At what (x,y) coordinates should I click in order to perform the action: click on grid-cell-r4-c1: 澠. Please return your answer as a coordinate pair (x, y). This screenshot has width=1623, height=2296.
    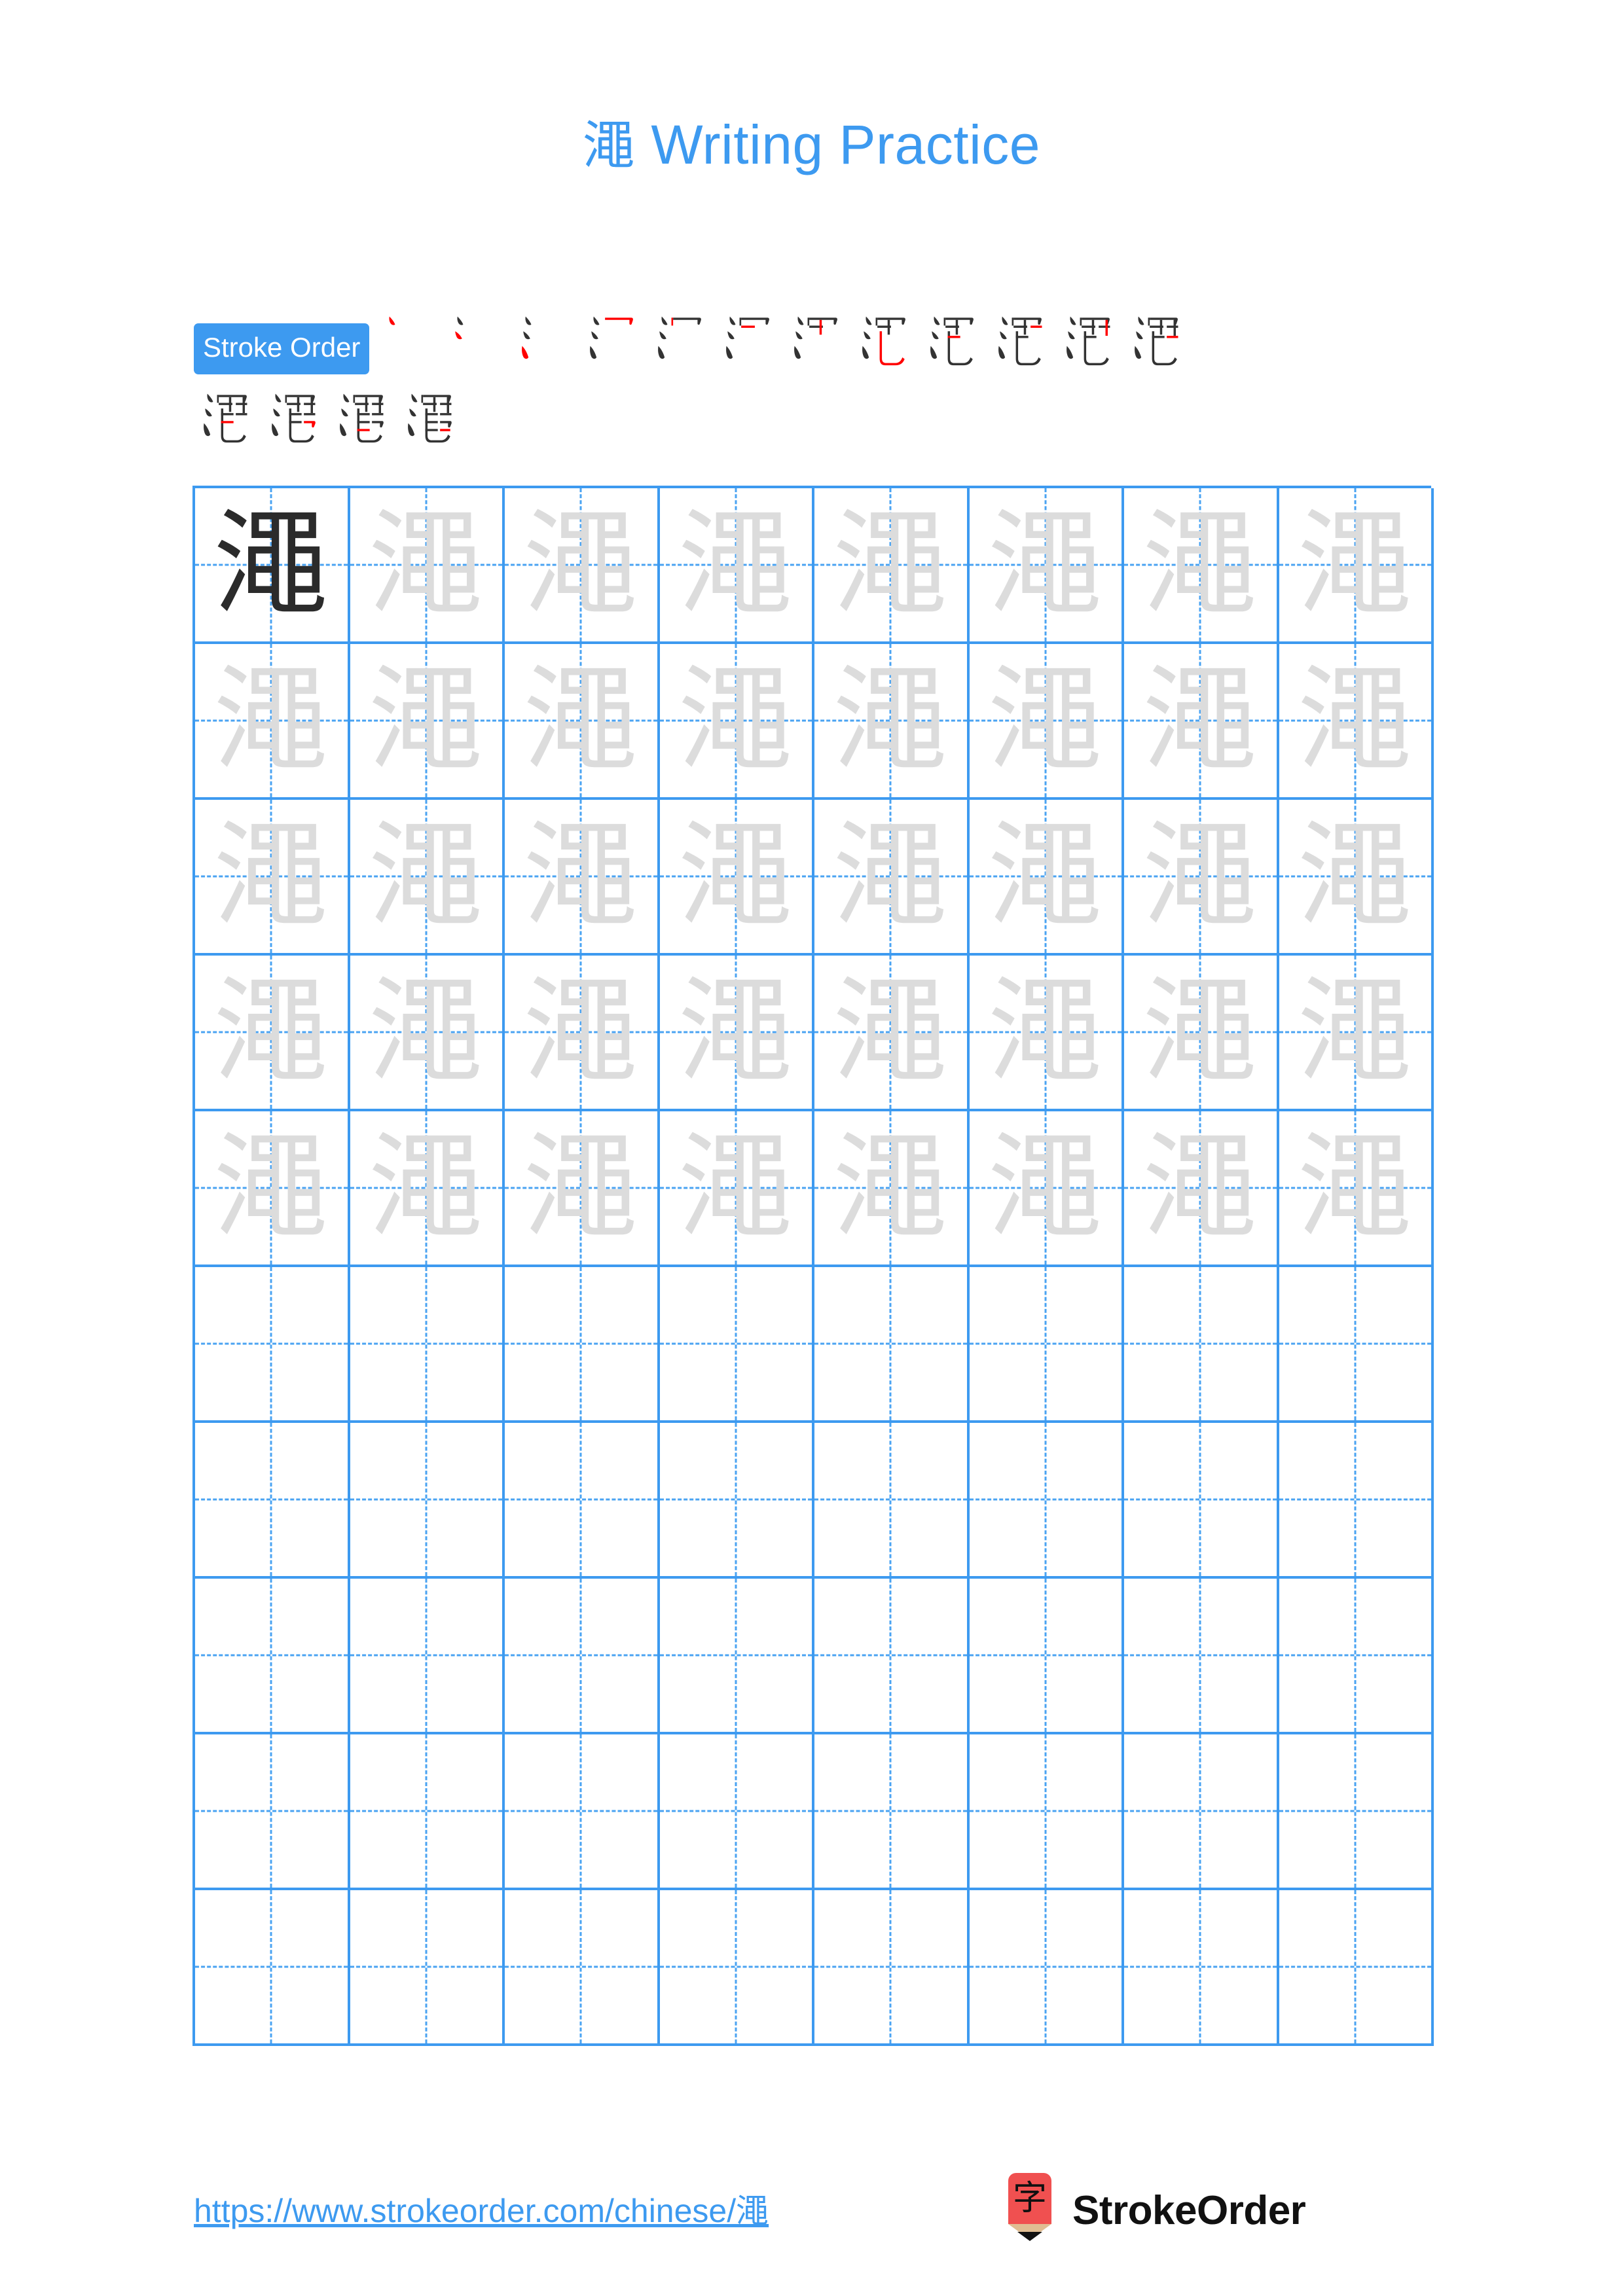
    Looking at the image, I should click on (272, 1033).